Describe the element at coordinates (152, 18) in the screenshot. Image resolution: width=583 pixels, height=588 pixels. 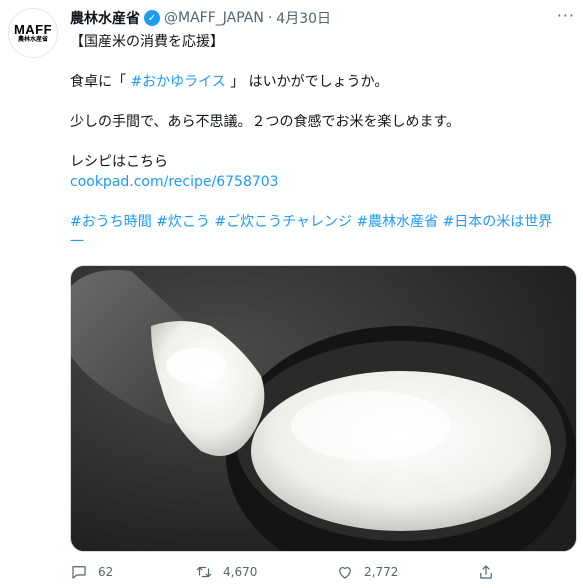
I see `verified-badge-icon: ✓` at that location.